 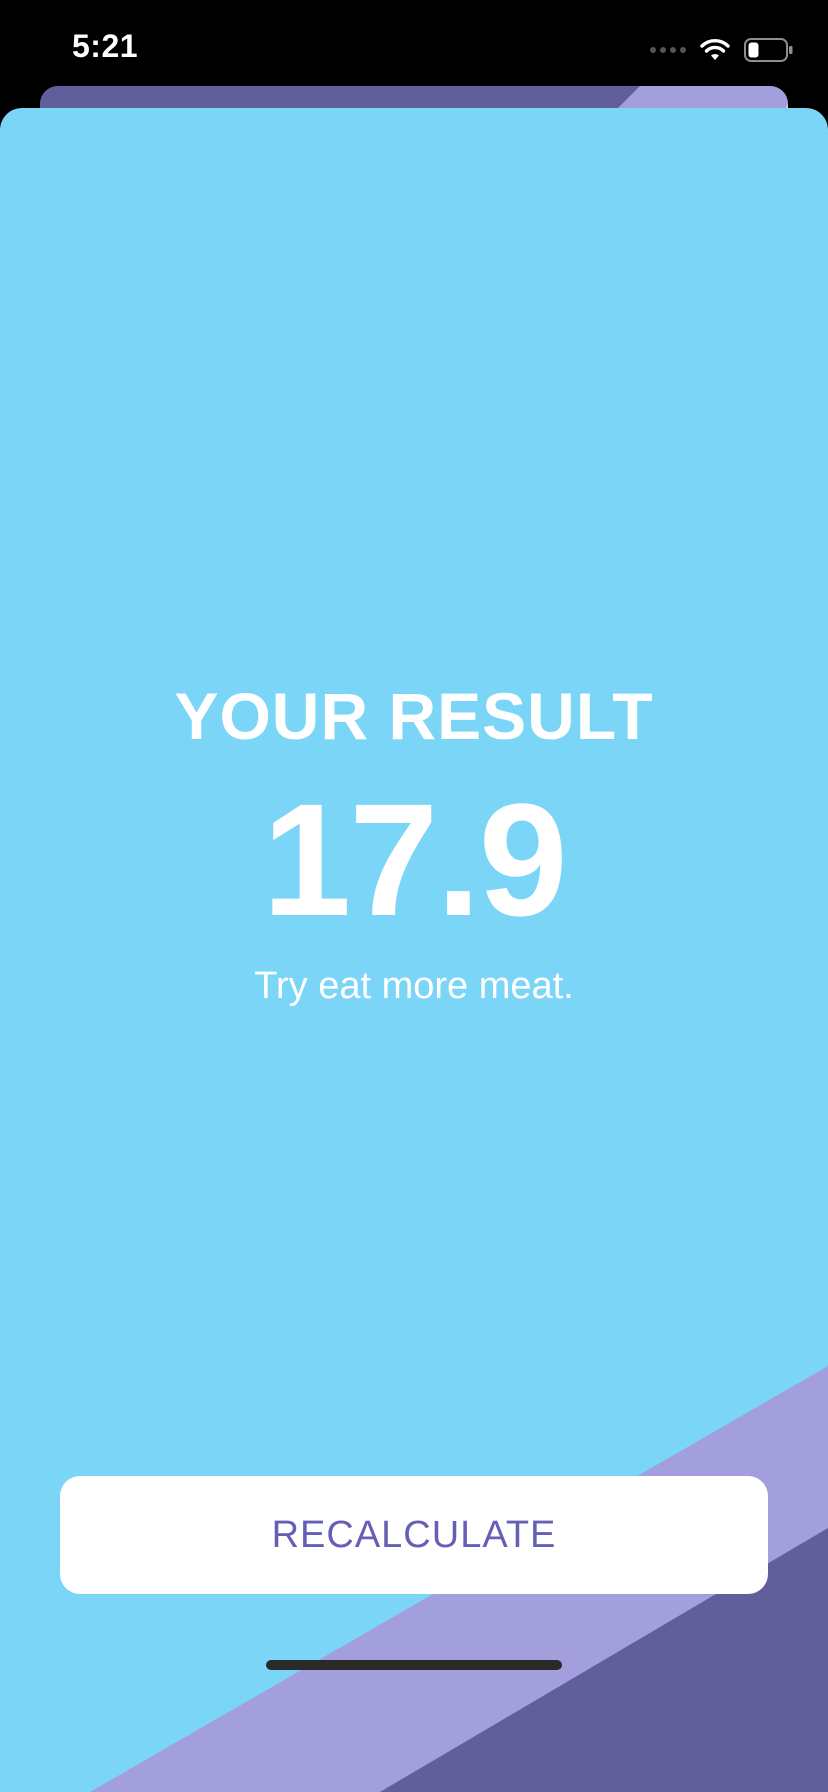 I want to click on cellular-signal-icon, so click(x=668, y=50).